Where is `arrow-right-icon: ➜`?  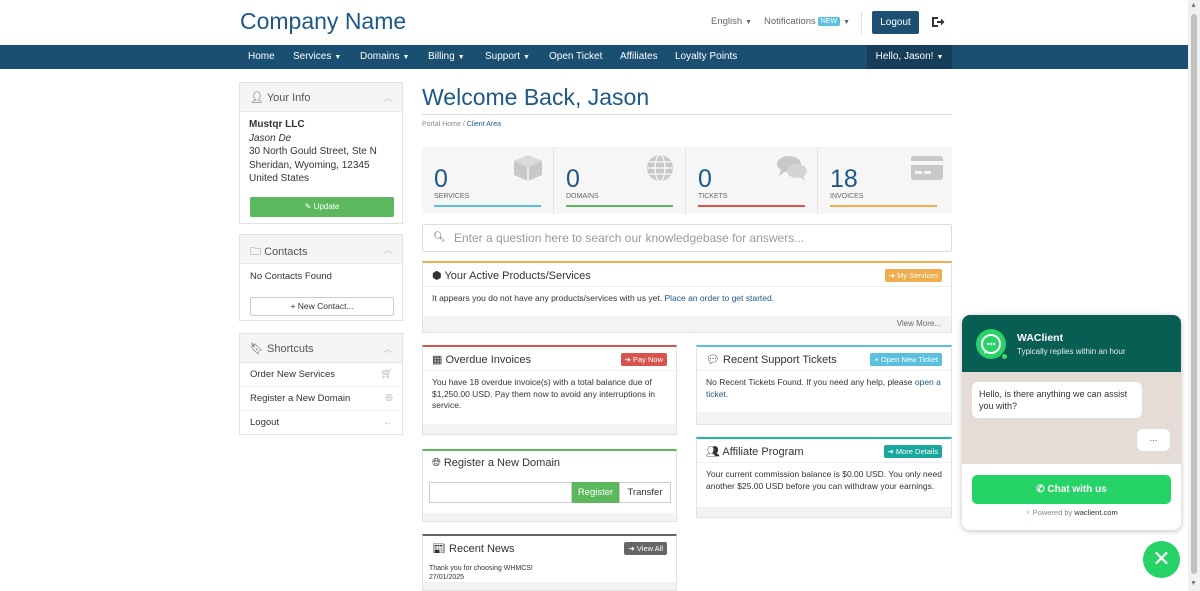
arrow-right-icon: ➜ is located at coordinates (893, 275).